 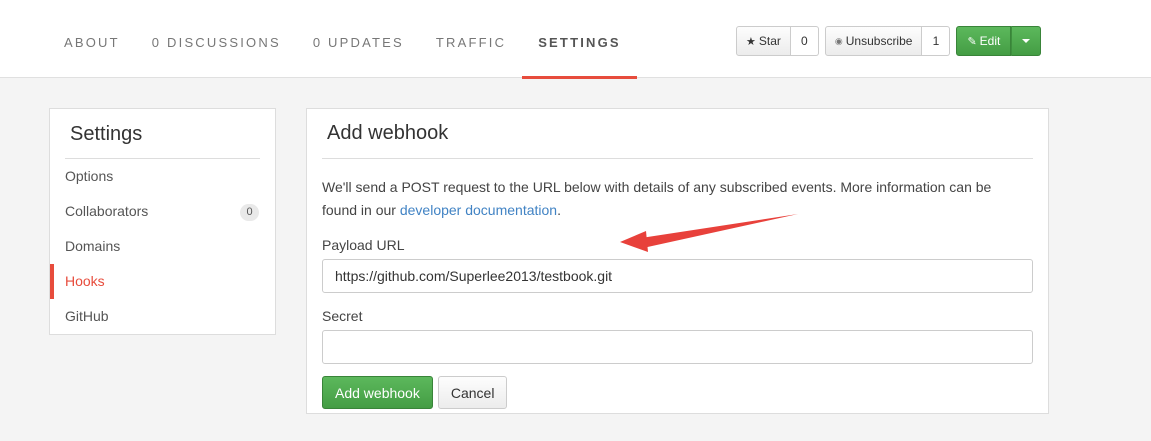 What do you see at coordinates (677, 276) in the screenshot?
I see `payload-url-input` at bounding box center [677, 276].